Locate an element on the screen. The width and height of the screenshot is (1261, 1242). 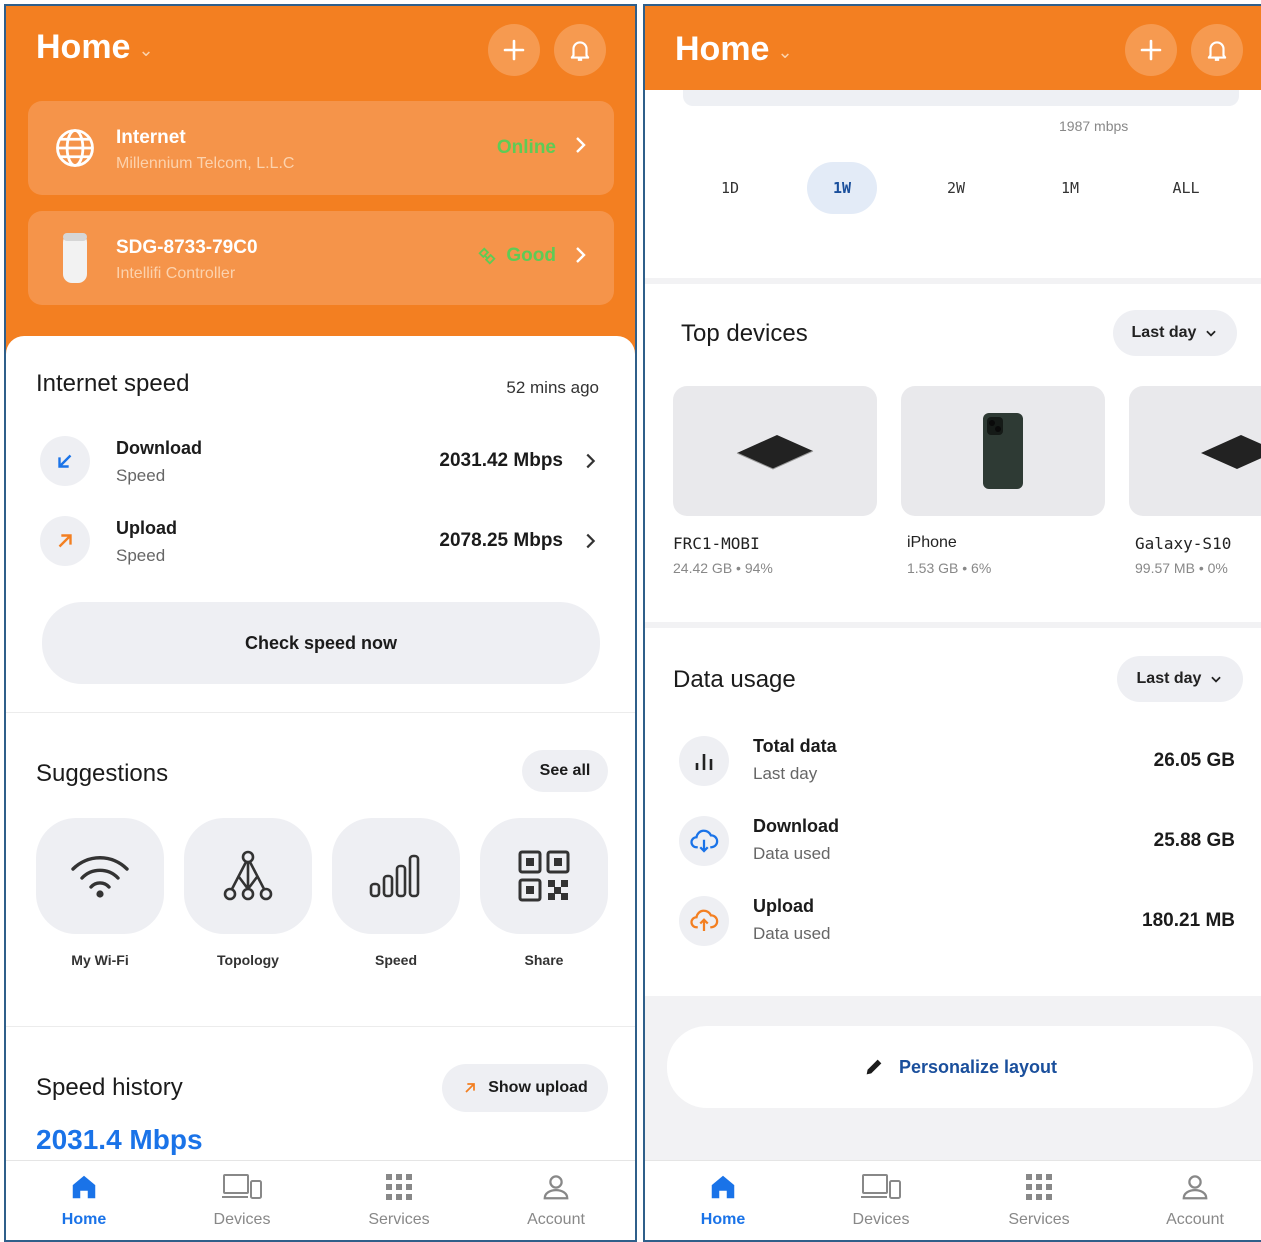
range-1w: 1W is located at coordinates (842, 188).